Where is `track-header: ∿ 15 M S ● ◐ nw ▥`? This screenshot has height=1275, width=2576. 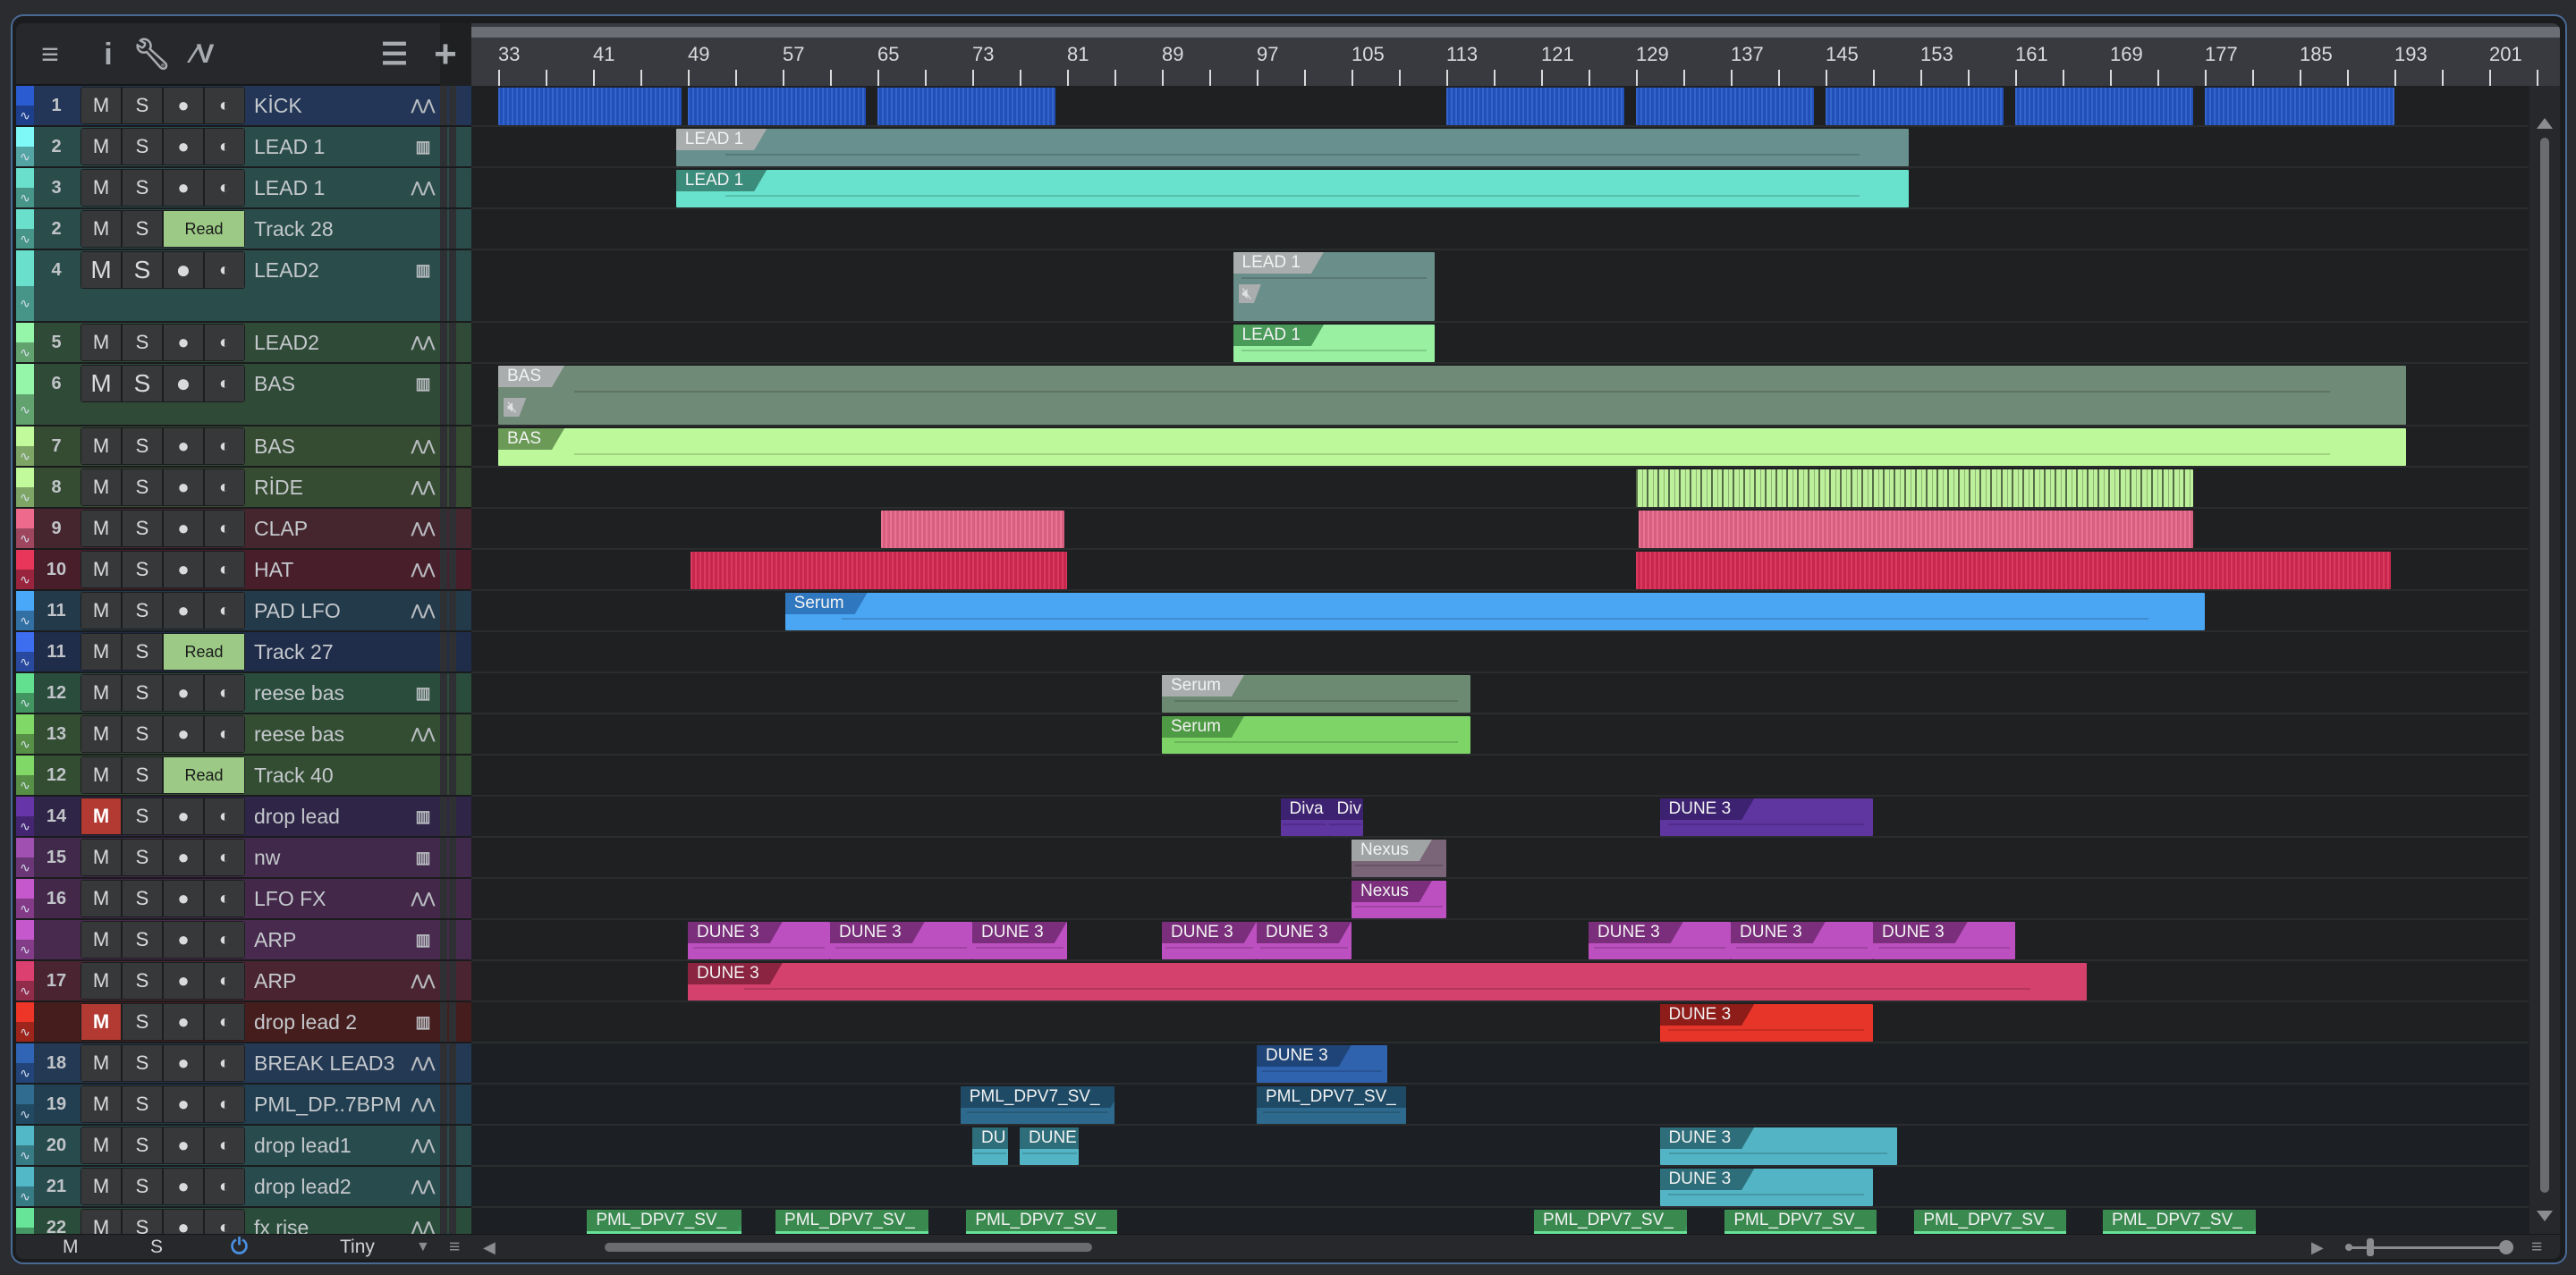 track-header: ∿ 15 M S ● ◐ nw ▥ is located at coordinates (243, 858).